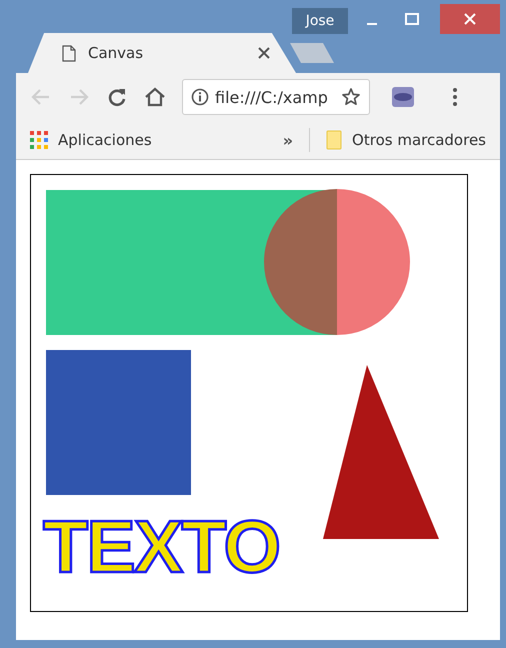  What do you see at coordinates (276, 97) in the screenshot?
I see `address-bar: file:///C:/xamp` at bounding box center [276, 97].